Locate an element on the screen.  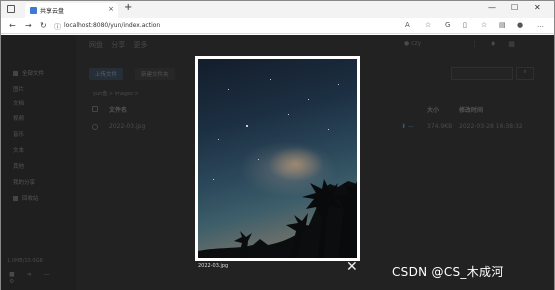
tab-strip: 共享云盘 × + — ☐ ✕ is located at coordinates (277, 9).